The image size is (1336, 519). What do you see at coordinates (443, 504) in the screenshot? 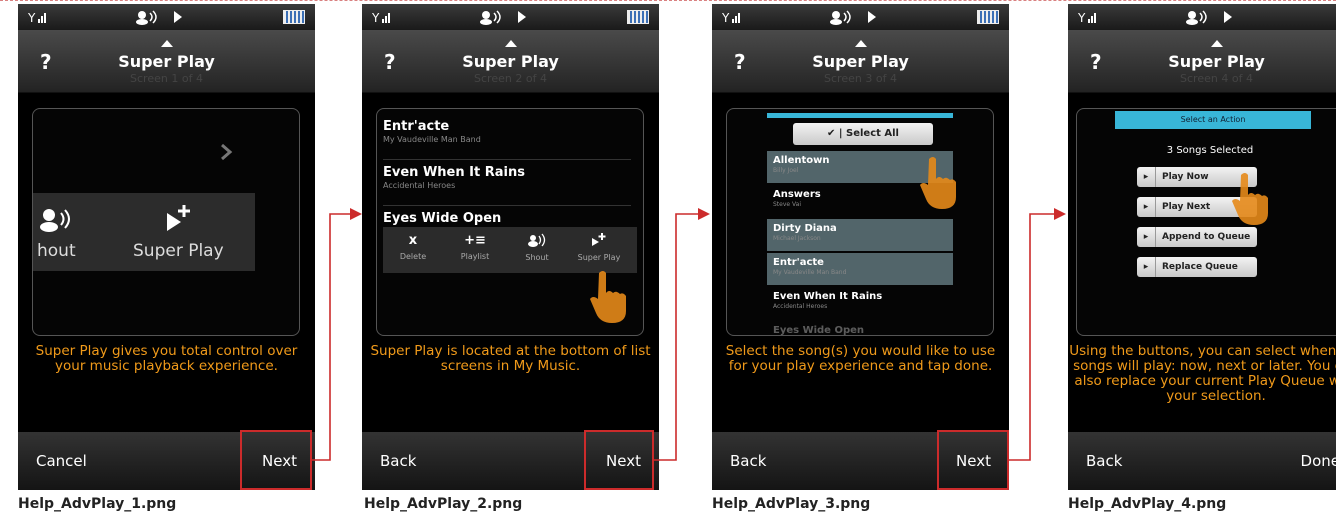
I see `filename-label: Help_AdvPlay_2.png` at bounding box center [443, 504].